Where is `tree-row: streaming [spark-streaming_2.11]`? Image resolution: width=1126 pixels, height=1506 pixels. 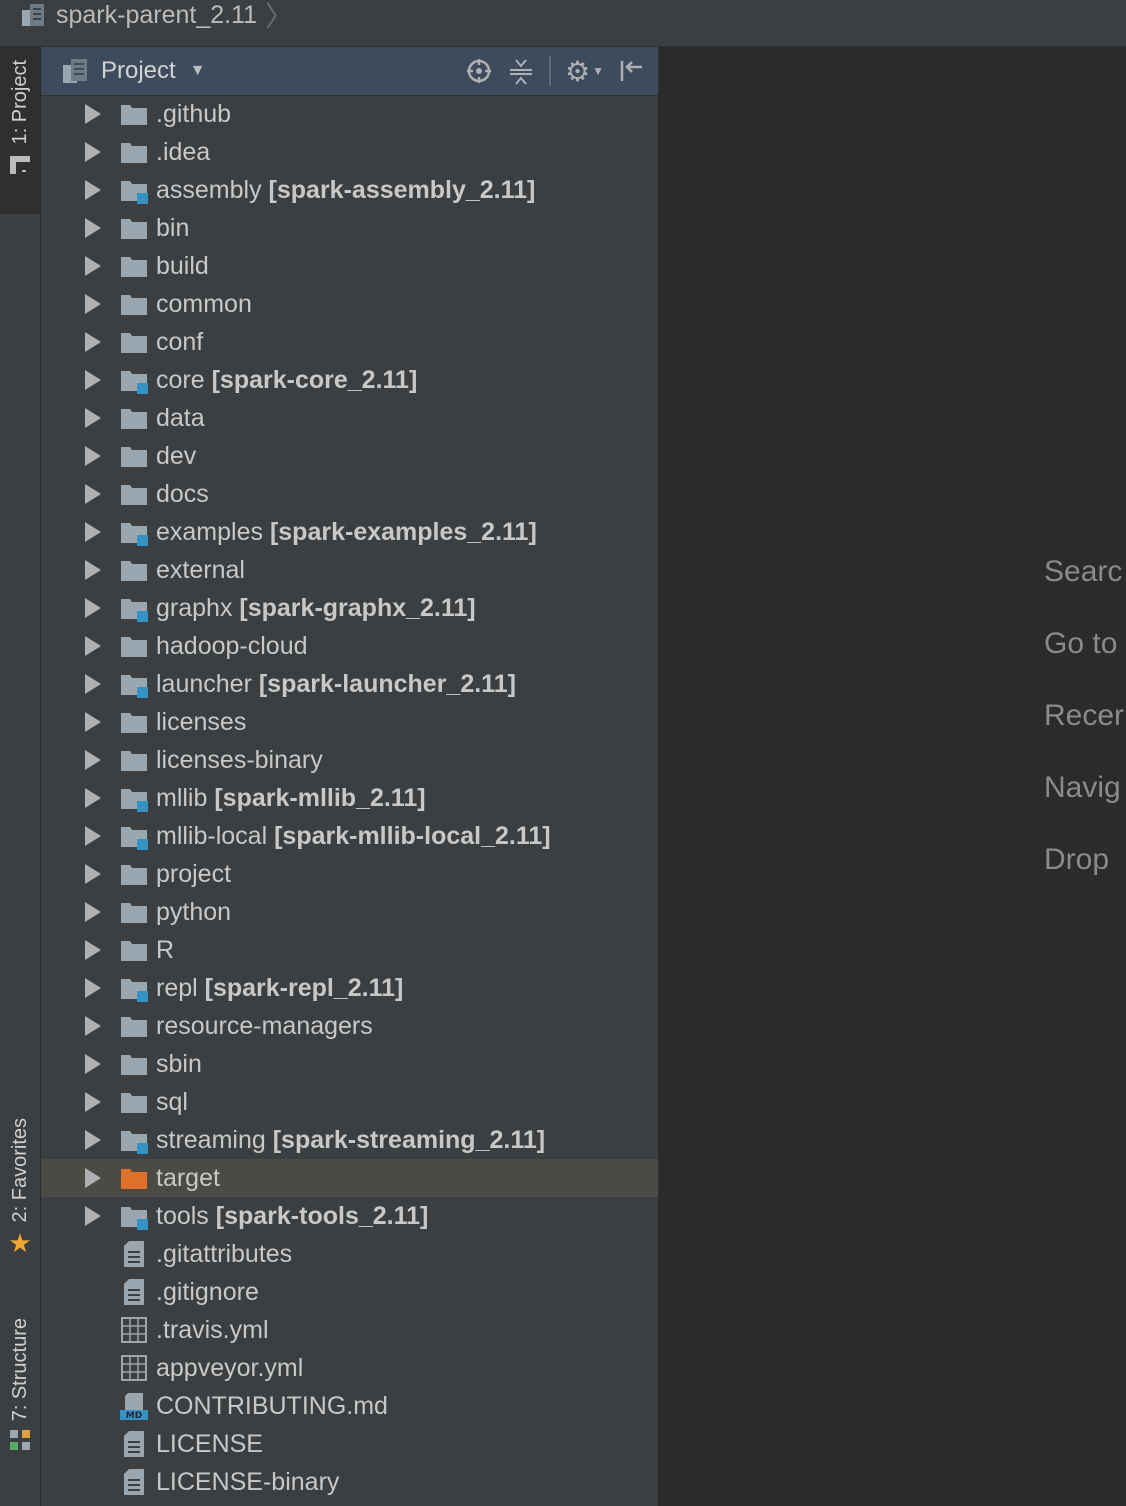 tree-row: streaming [spark-streaming_2.11] is located at coordinates (349, 1140).